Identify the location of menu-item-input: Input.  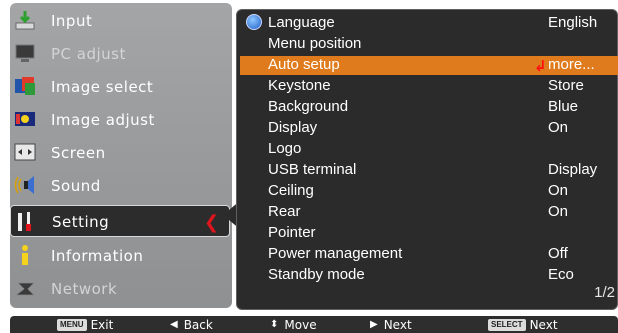
(121, 21).